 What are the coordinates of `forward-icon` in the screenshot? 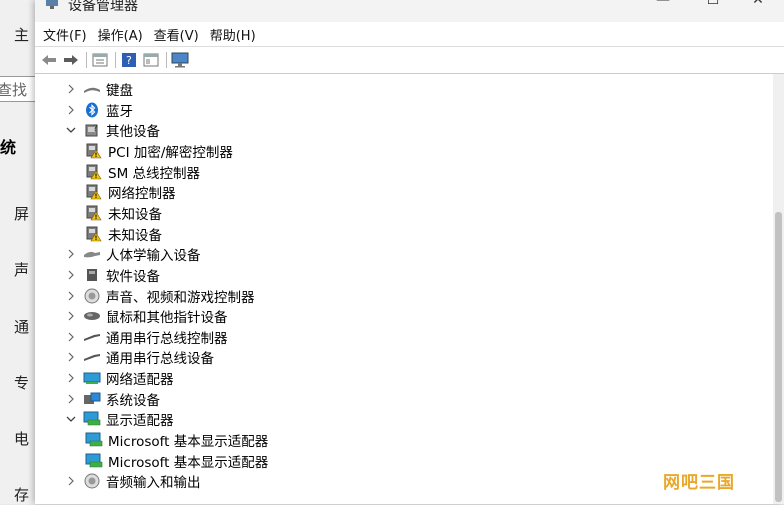 It's located at (71, 60).